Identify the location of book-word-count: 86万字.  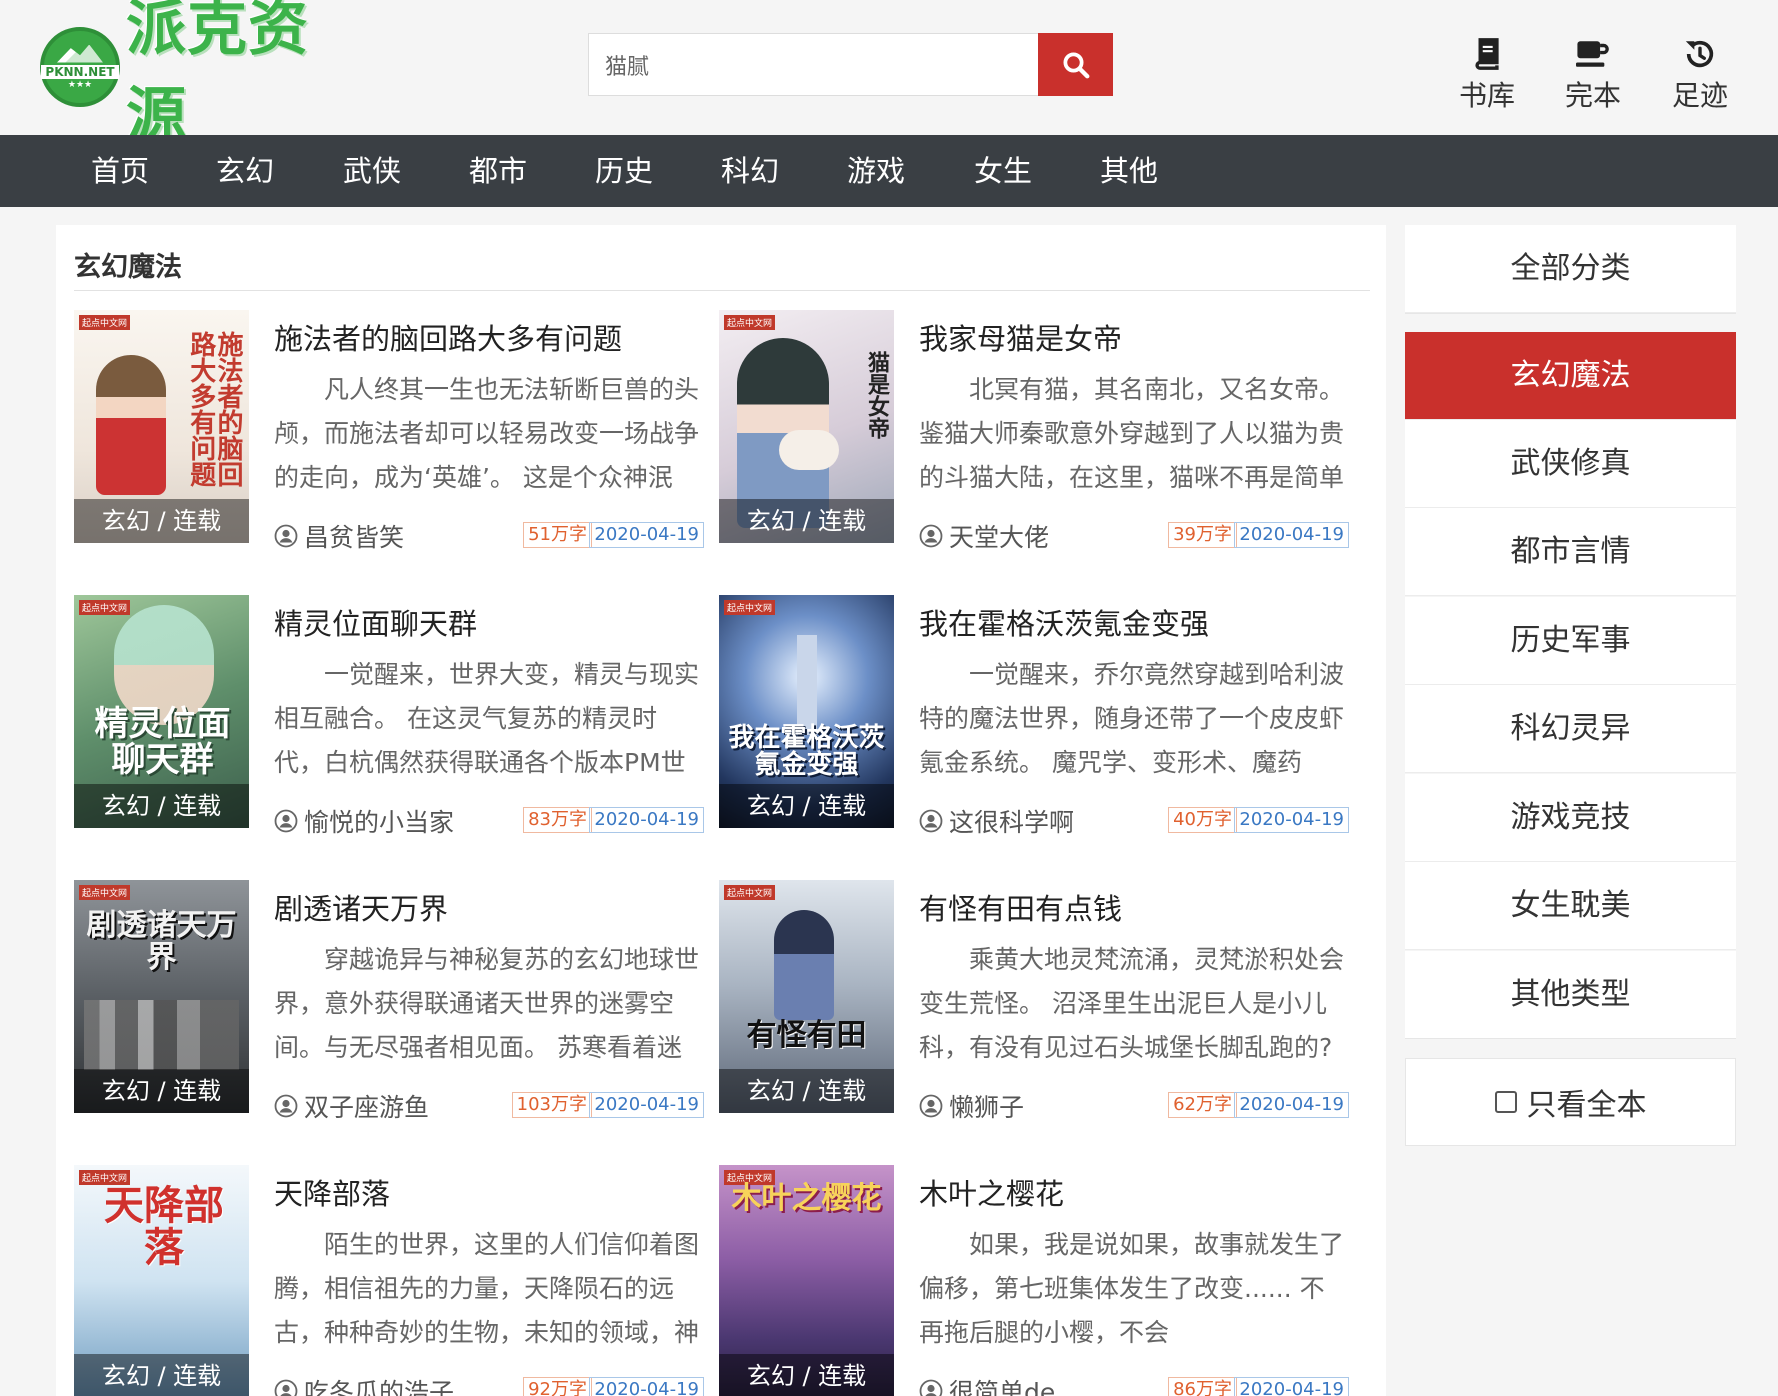
(1202, 1386).